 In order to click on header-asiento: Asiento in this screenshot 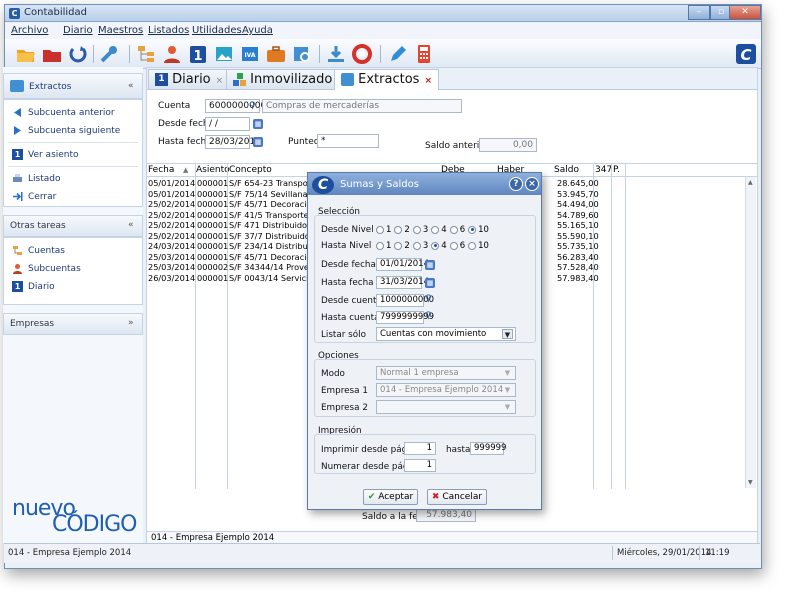, I will do `click(213, 170)`.